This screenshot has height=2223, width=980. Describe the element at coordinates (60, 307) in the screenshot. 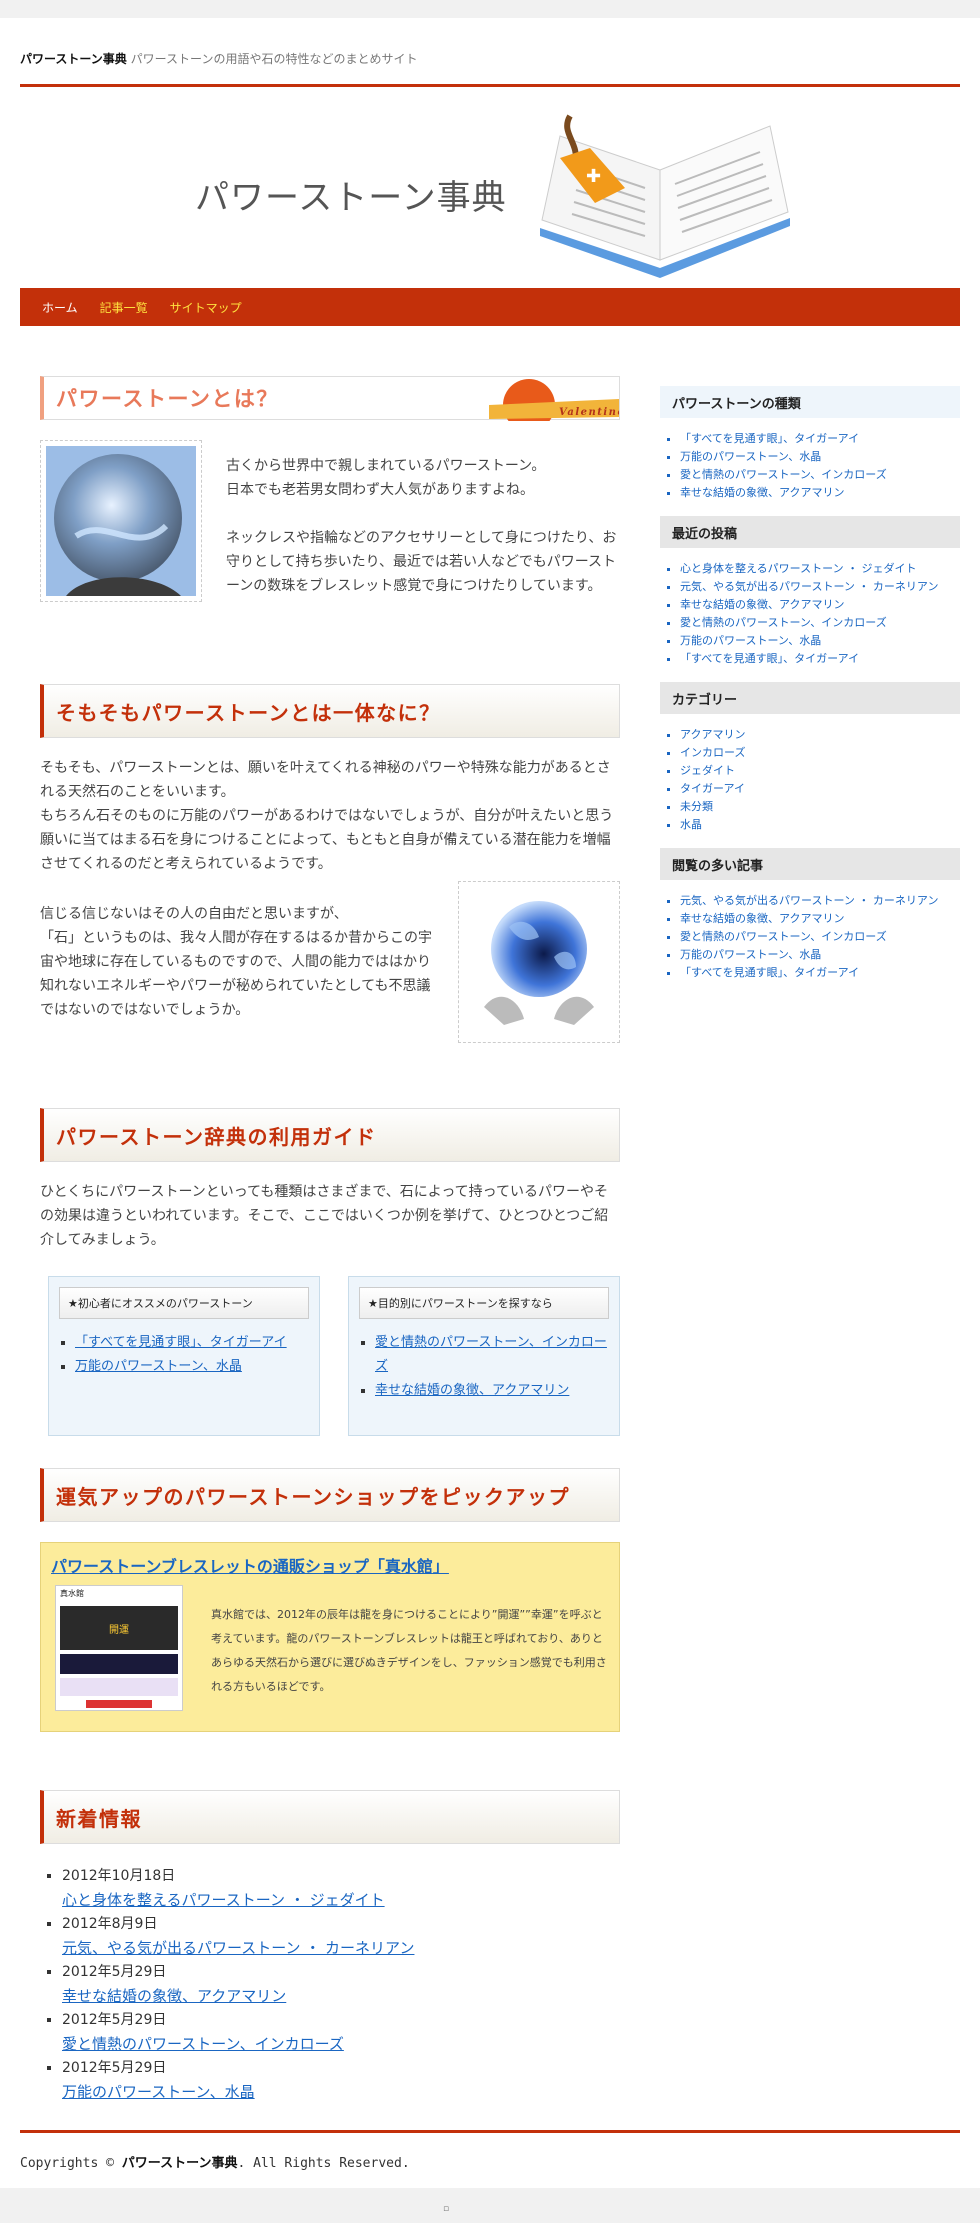

I see `nav-home: ホーム` at that location.